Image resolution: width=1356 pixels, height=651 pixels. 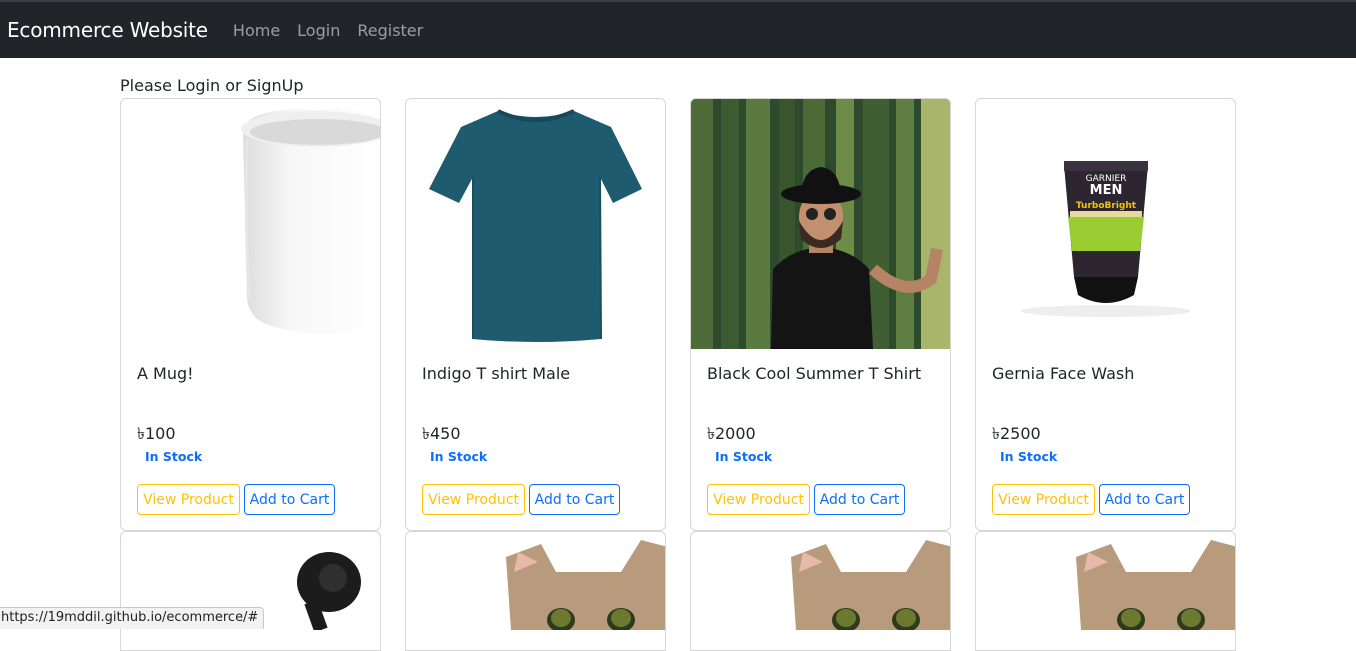 What do you see at coordinates (156, 433) in the screenshot?
I see `product-price: ৳100` at bounding box center [156, 433].